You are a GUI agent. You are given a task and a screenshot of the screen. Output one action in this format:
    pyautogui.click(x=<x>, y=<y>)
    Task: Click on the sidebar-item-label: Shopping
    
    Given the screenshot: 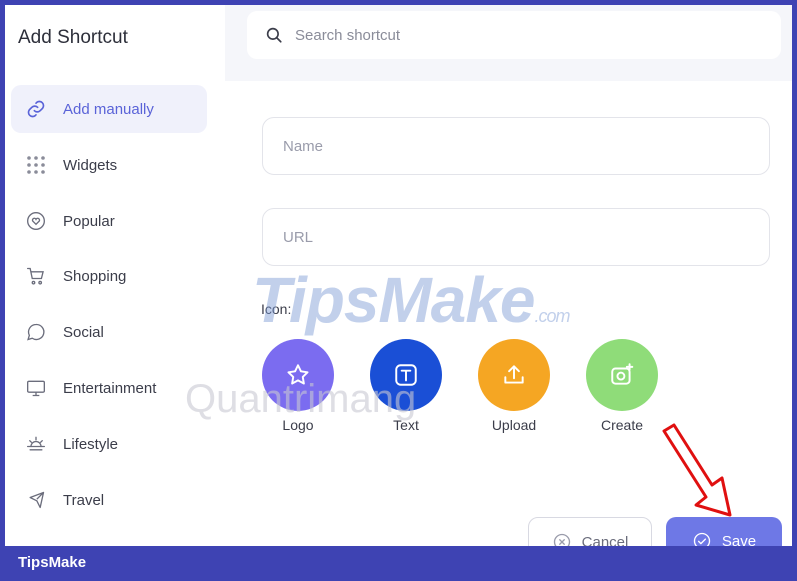 What is the action you would take?
    pyautogui.click(x=95, y=276)
    